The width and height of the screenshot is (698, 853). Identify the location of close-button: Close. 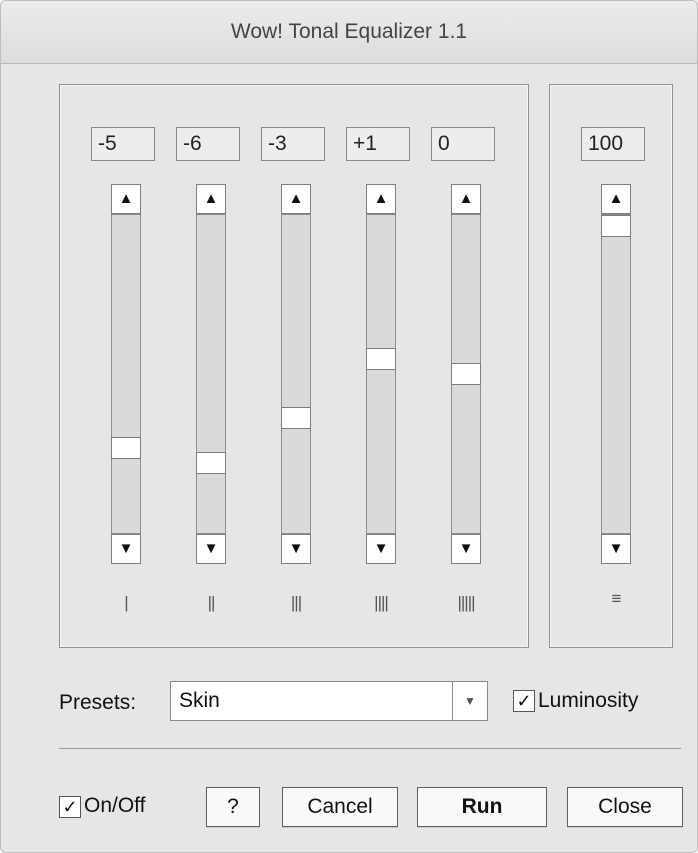
(625, 807).